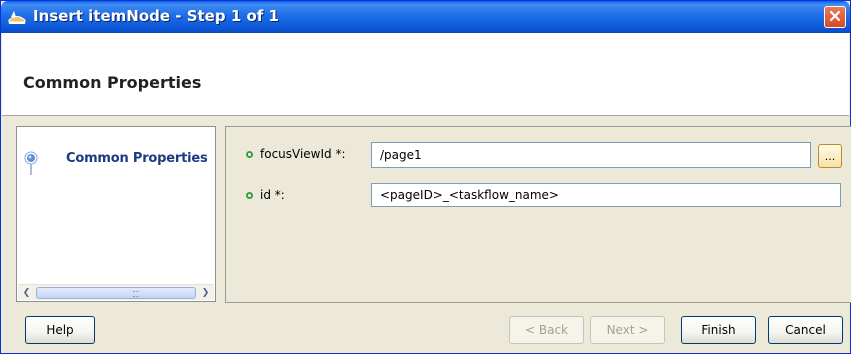 Image resolution: width=851 pixels, height=354 pixels. I want to click on scroll-thumb, so click(116, 293).